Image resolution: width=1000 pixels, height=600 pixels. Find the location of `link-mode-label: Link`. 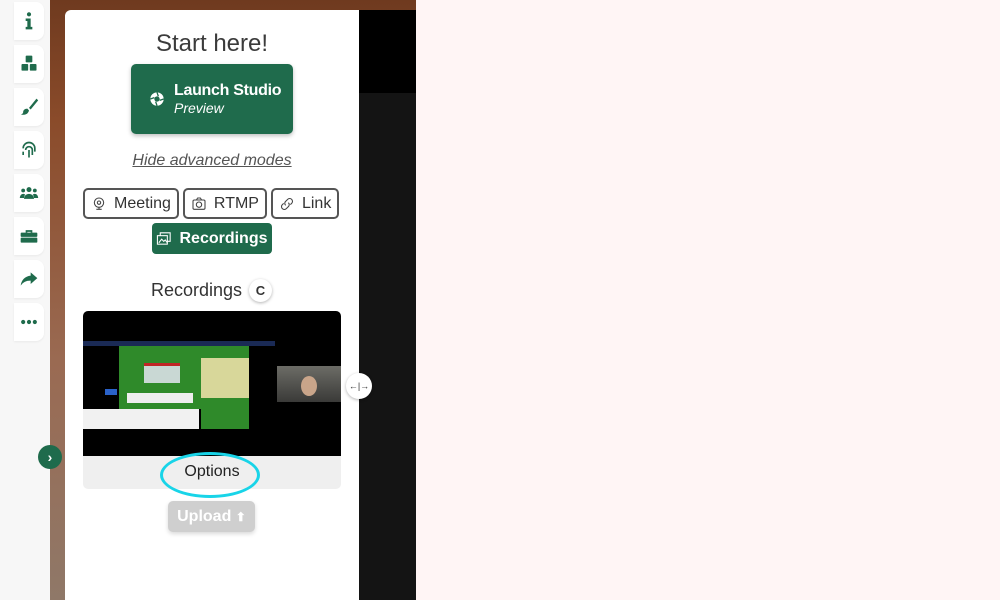

link-mode-label: Link is located at coordinates (316, 203).